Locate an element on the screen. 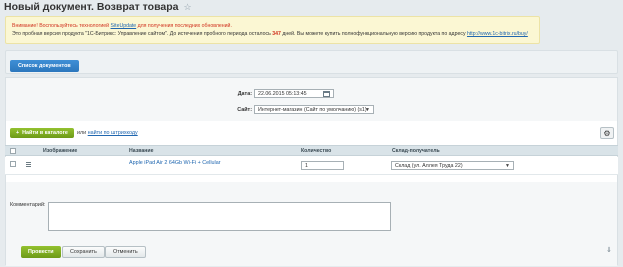 The height and width of the screenshot is (267, 623). barcode-search: или найти по штрихкоду is located at coordinates (107, 133).